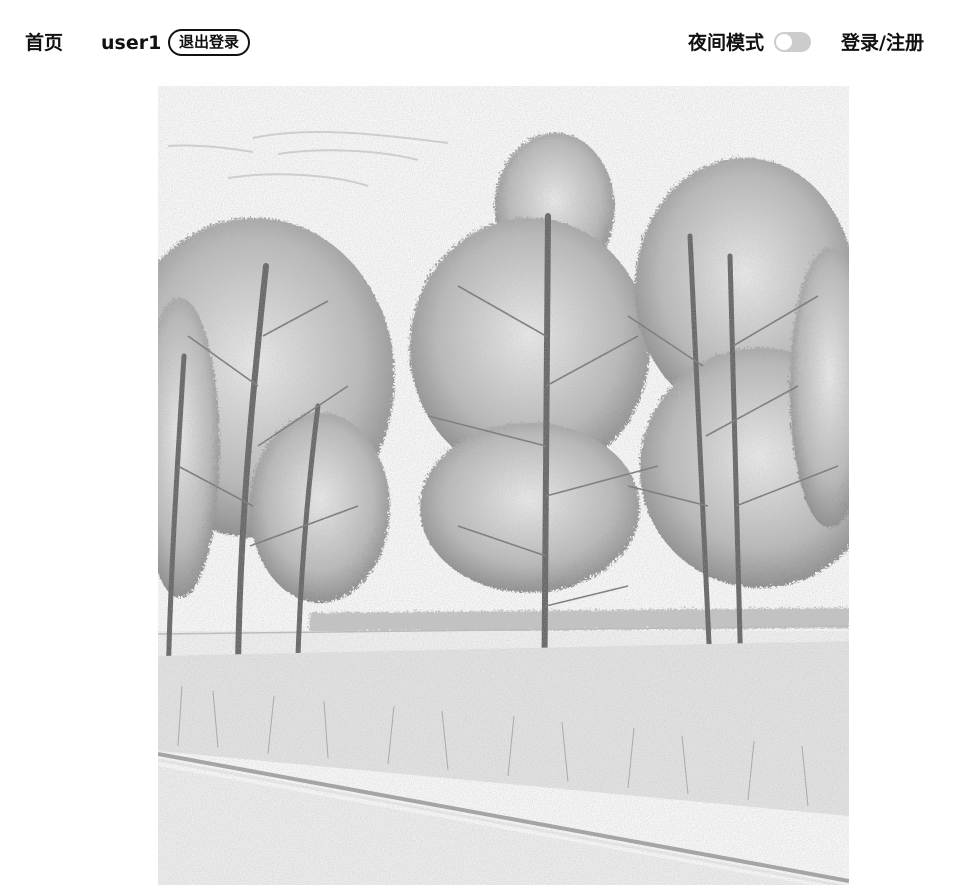 The width and height of the screenshot is (960, 885). What do you see at coordinates (882, 43) in the screenshot?
I see `login-register-link: 登录/注册` at bounding box center [882, 43].